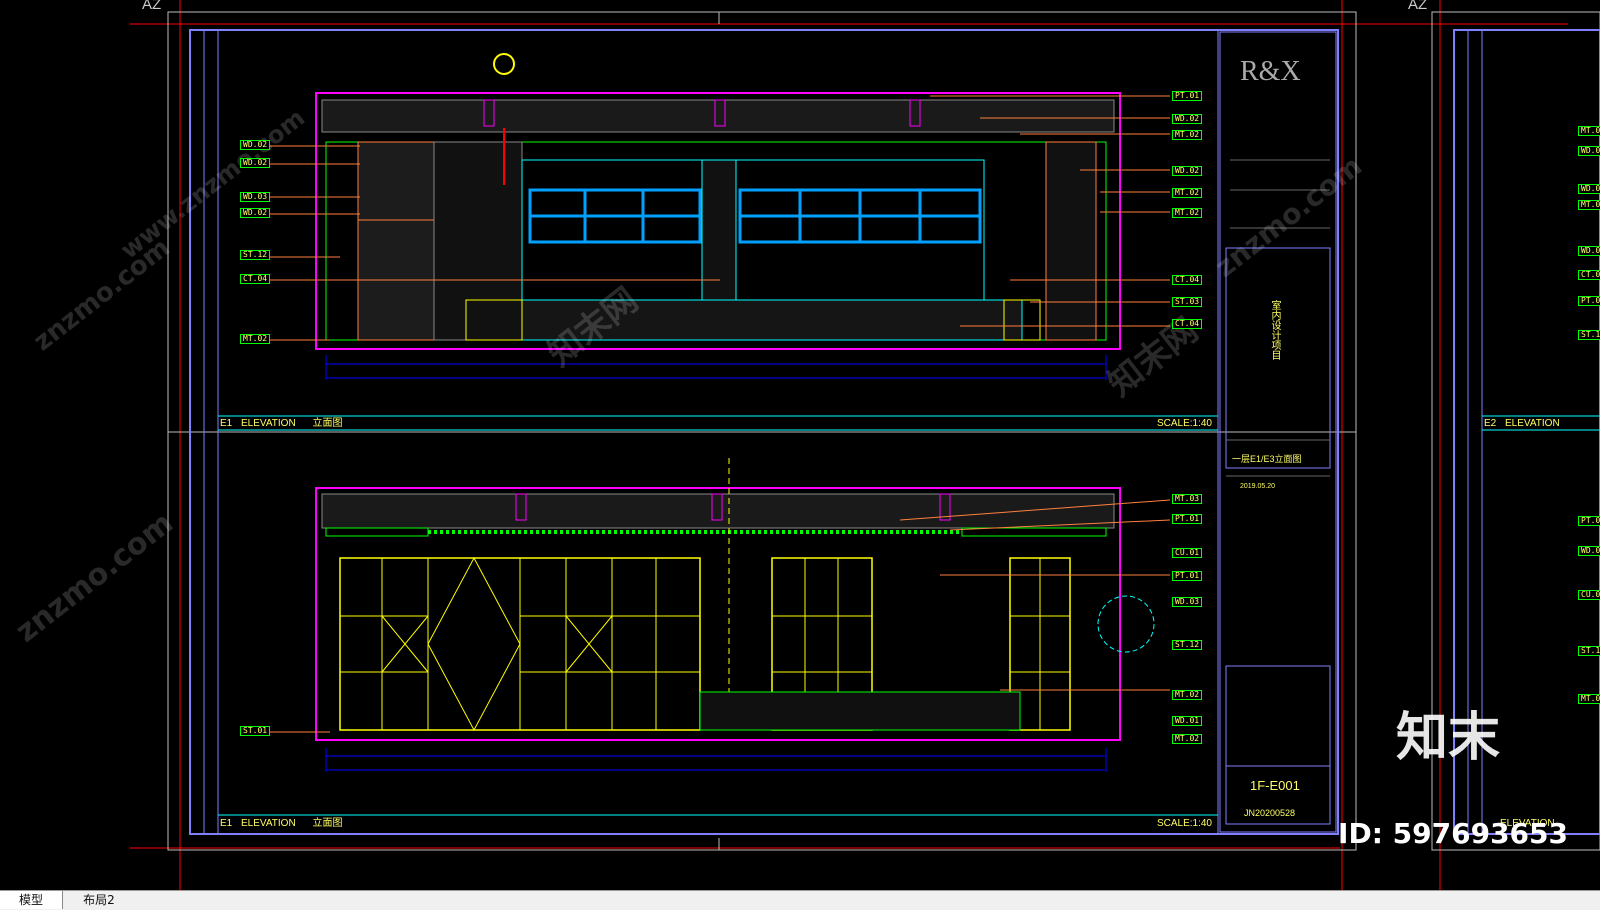  Describe the element at coordinates (1418, 6) in the screenshot. I see `corner-label-right: AZ` at that location.